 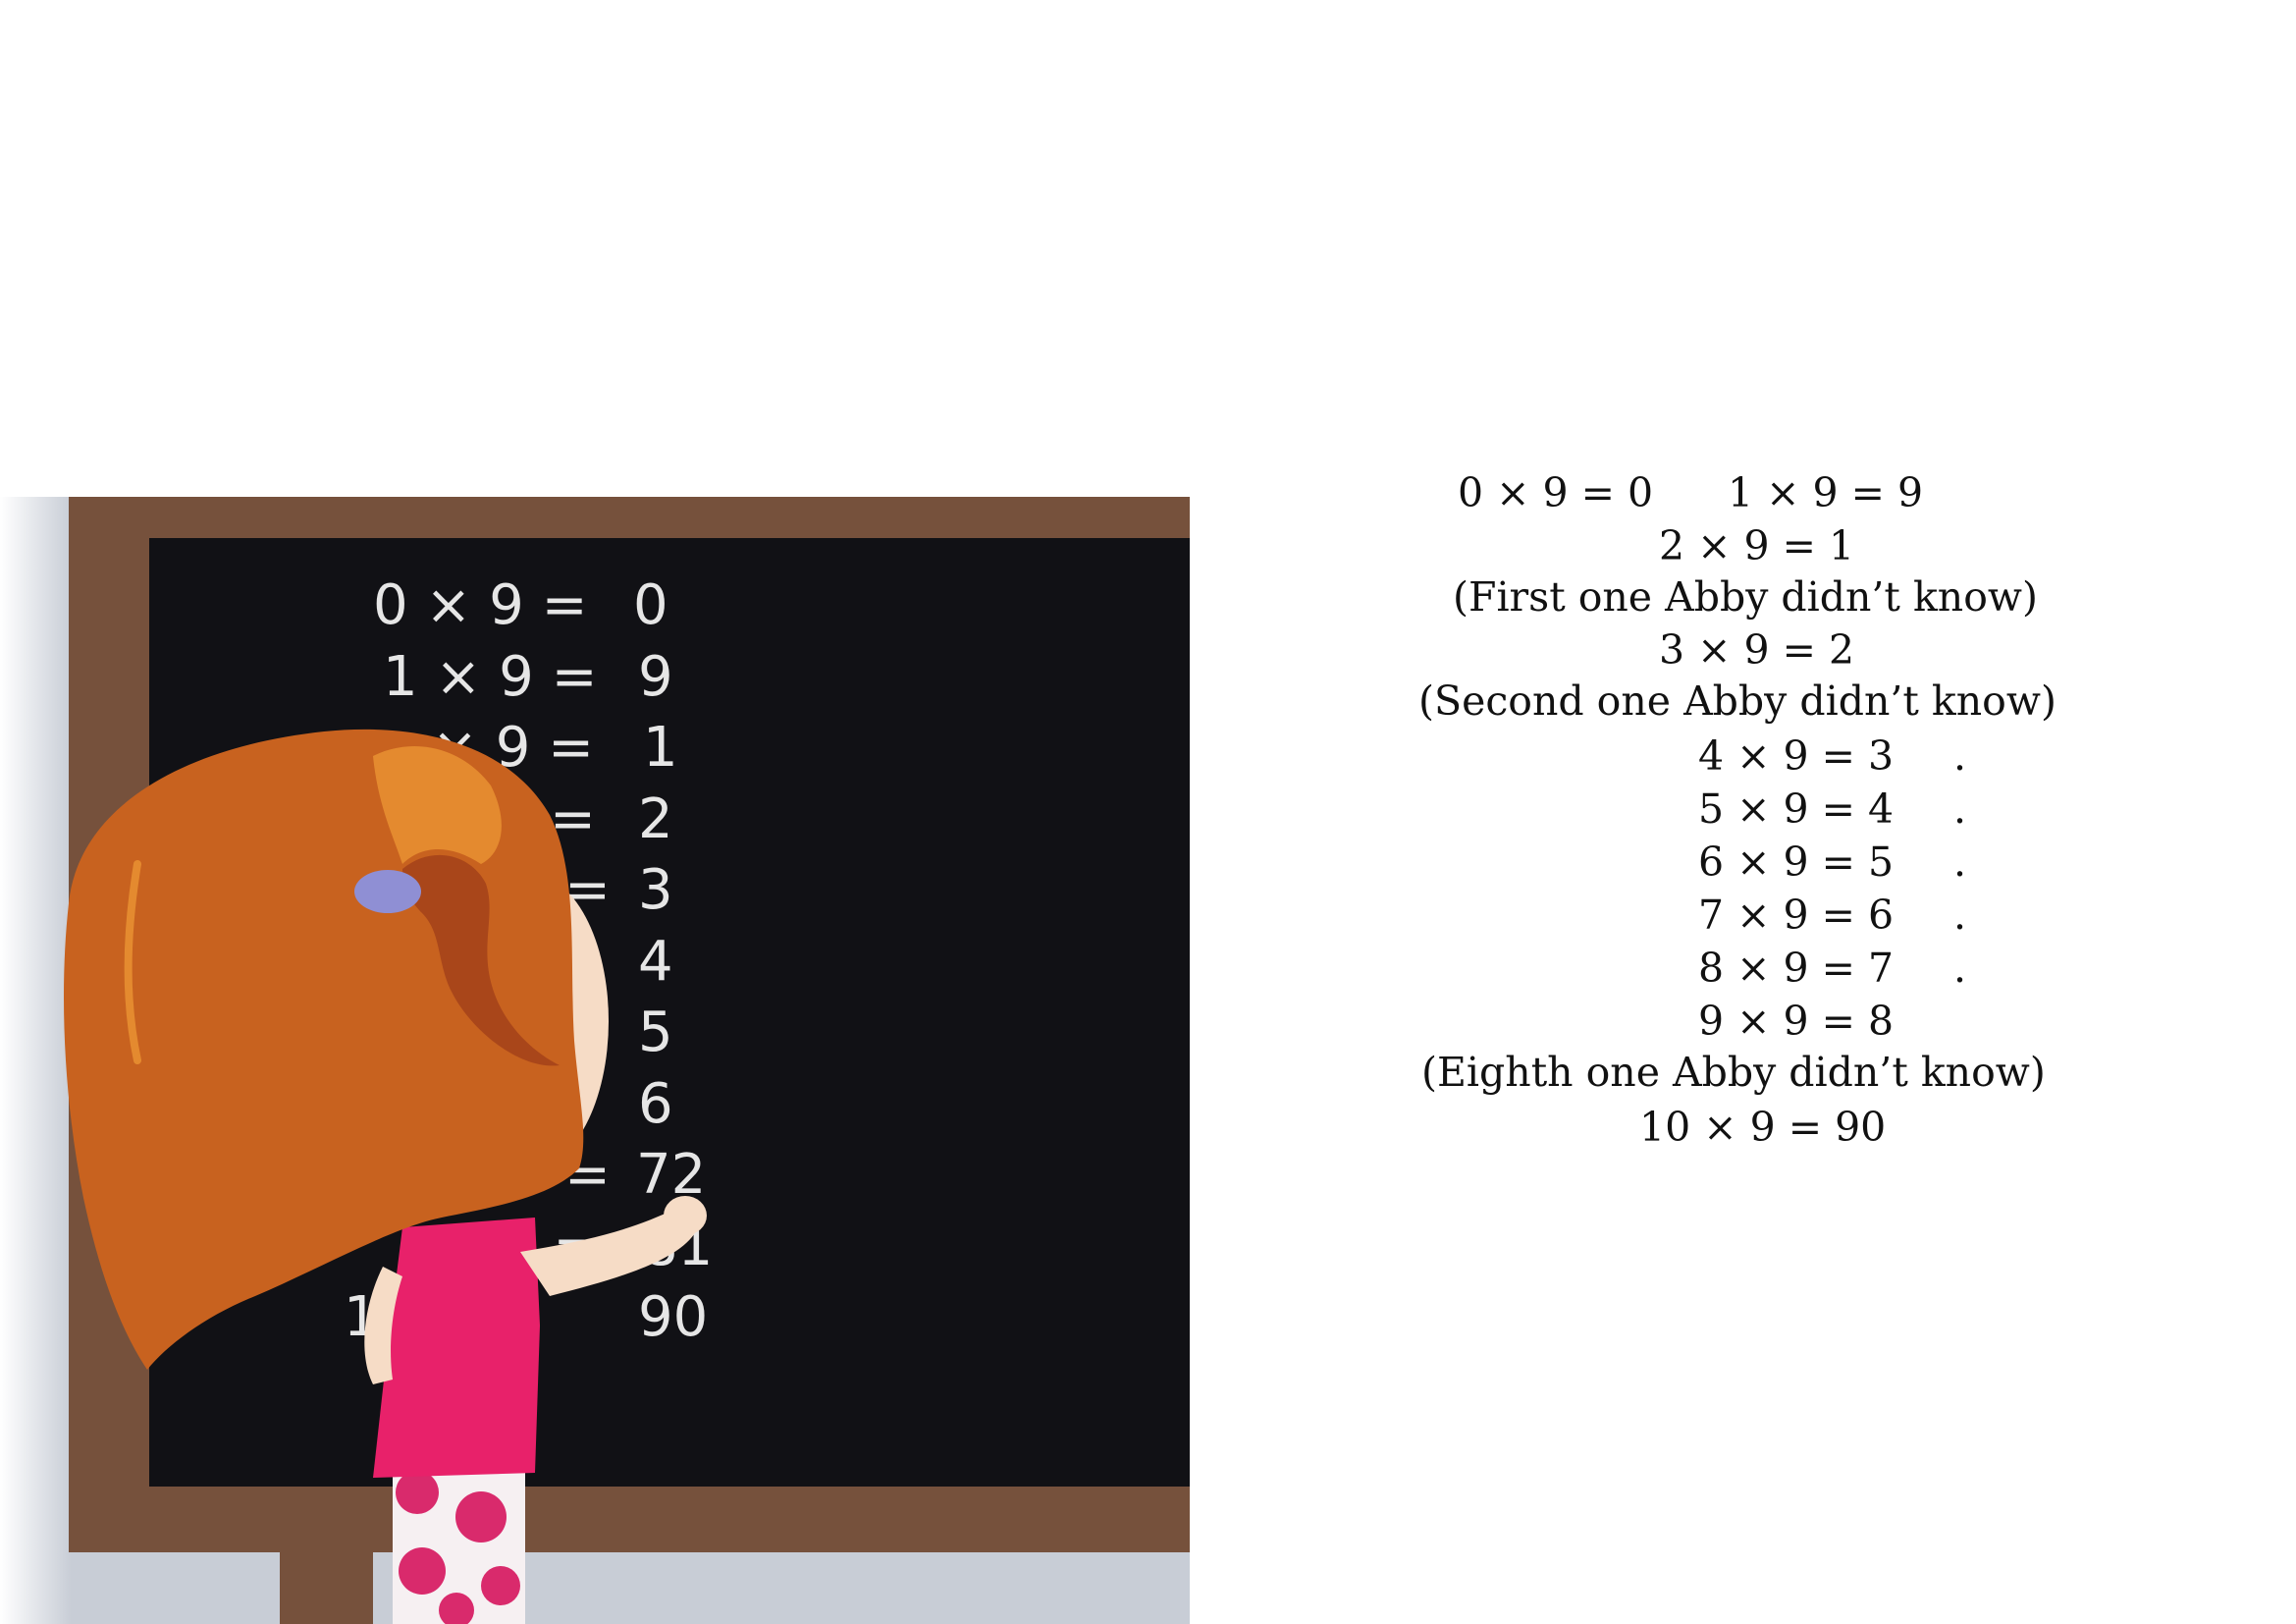 What do you see at coordinates (1797, 968) in the screenshot?
I see `story-line-8x9: 8 × 9 = 7` at bounding box center [1797, 968].